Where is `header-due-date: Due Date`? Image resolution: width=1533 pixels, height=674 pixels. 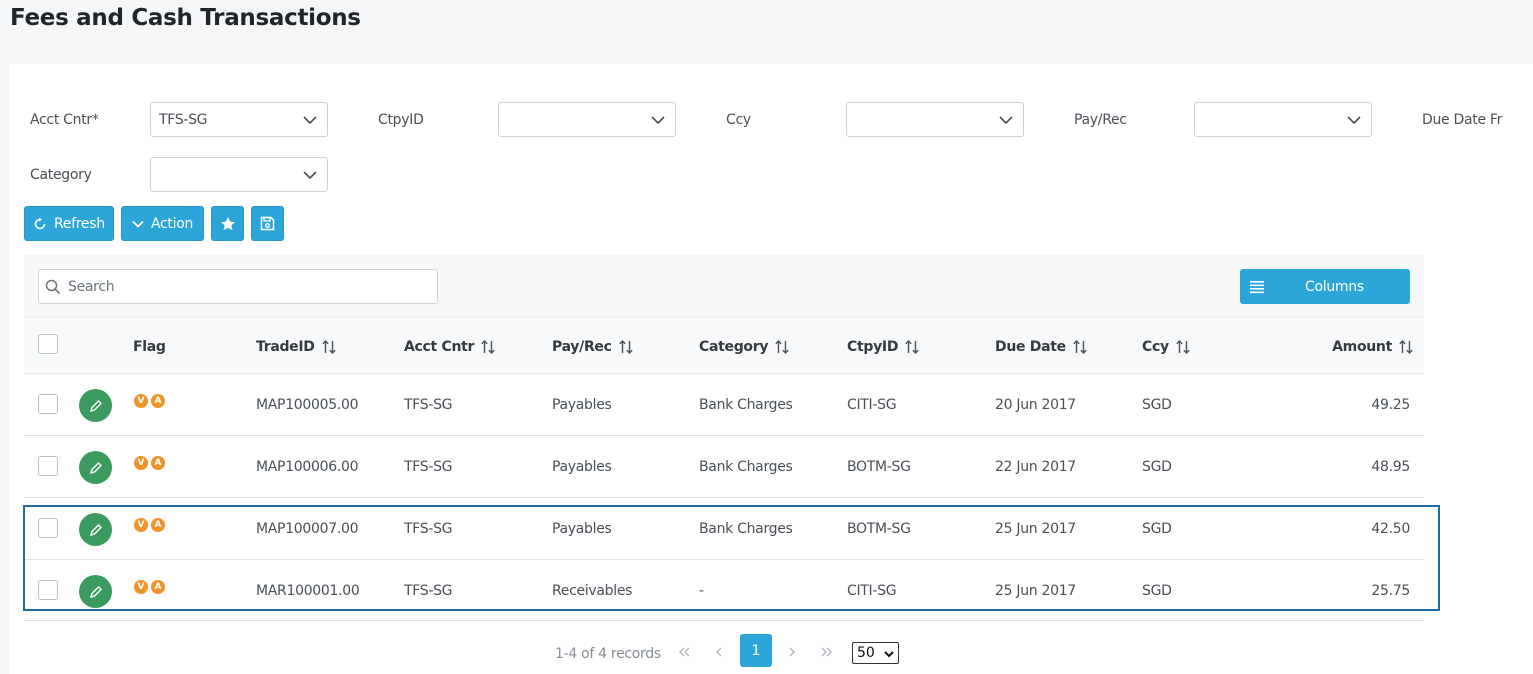 header-due-date: Due Date is located at coordinates (1041, 347).